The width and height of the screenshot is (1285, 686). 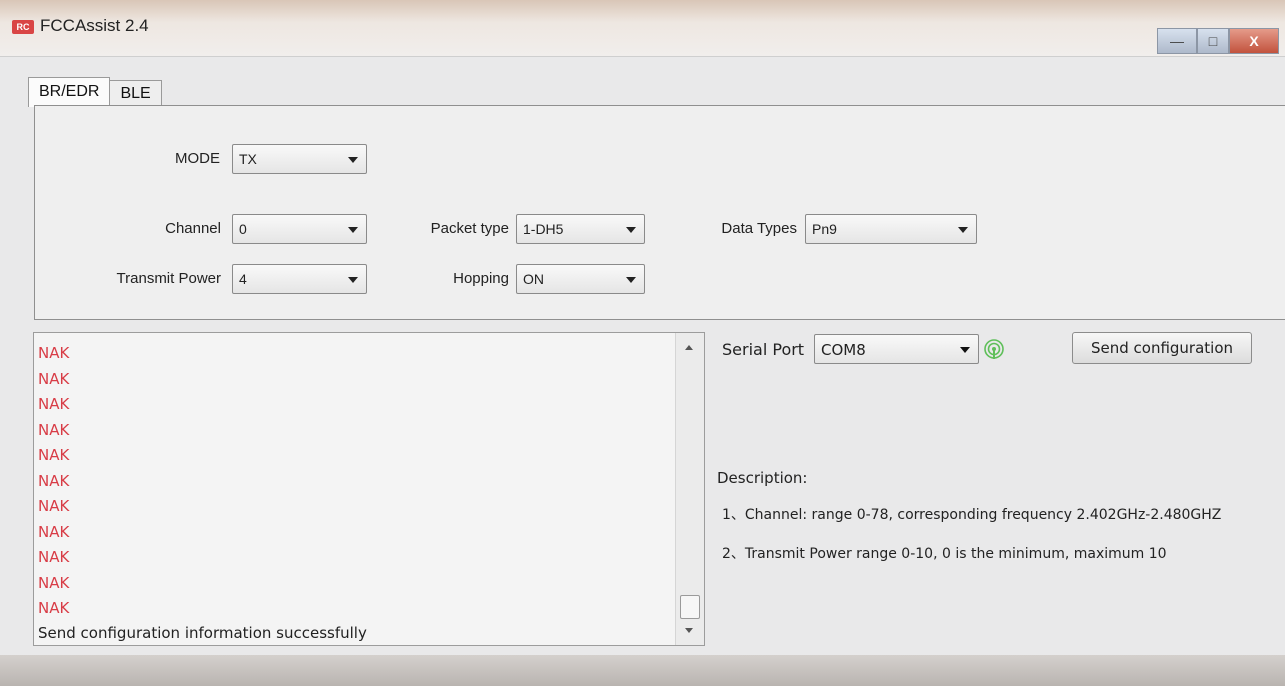 I want to click on description-title: Description:, so click(x=762, y=478).